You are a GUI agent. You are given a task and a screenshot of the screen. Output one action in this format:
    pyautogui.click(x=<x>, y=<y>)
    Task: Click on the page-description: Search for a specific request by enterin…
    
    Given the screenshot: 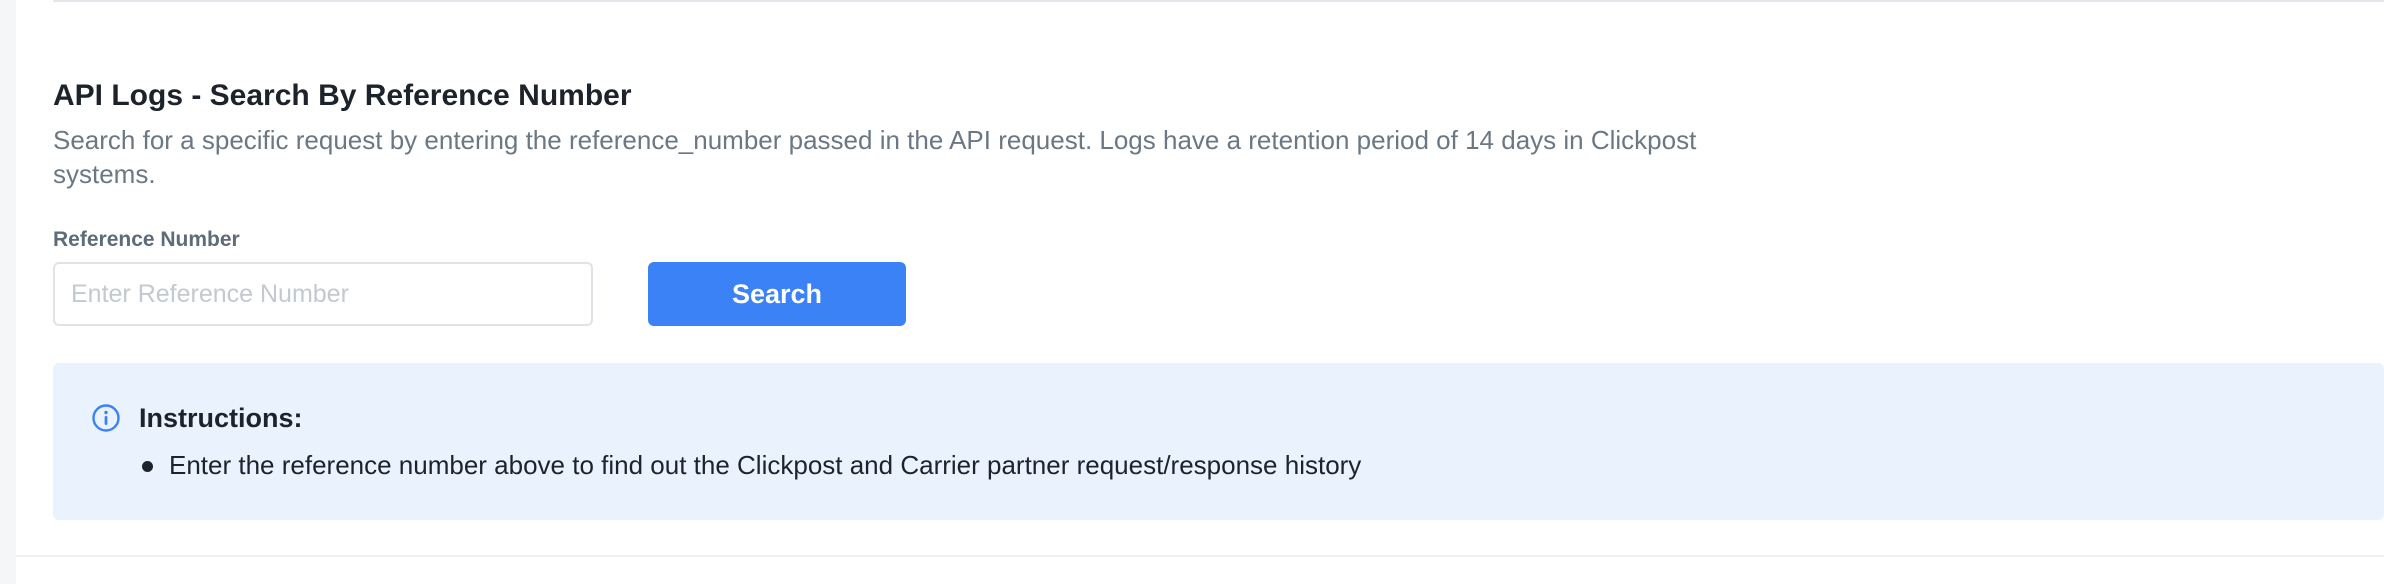 What is the action you would take?
    pyautogui.click(x=875, y=157)
    